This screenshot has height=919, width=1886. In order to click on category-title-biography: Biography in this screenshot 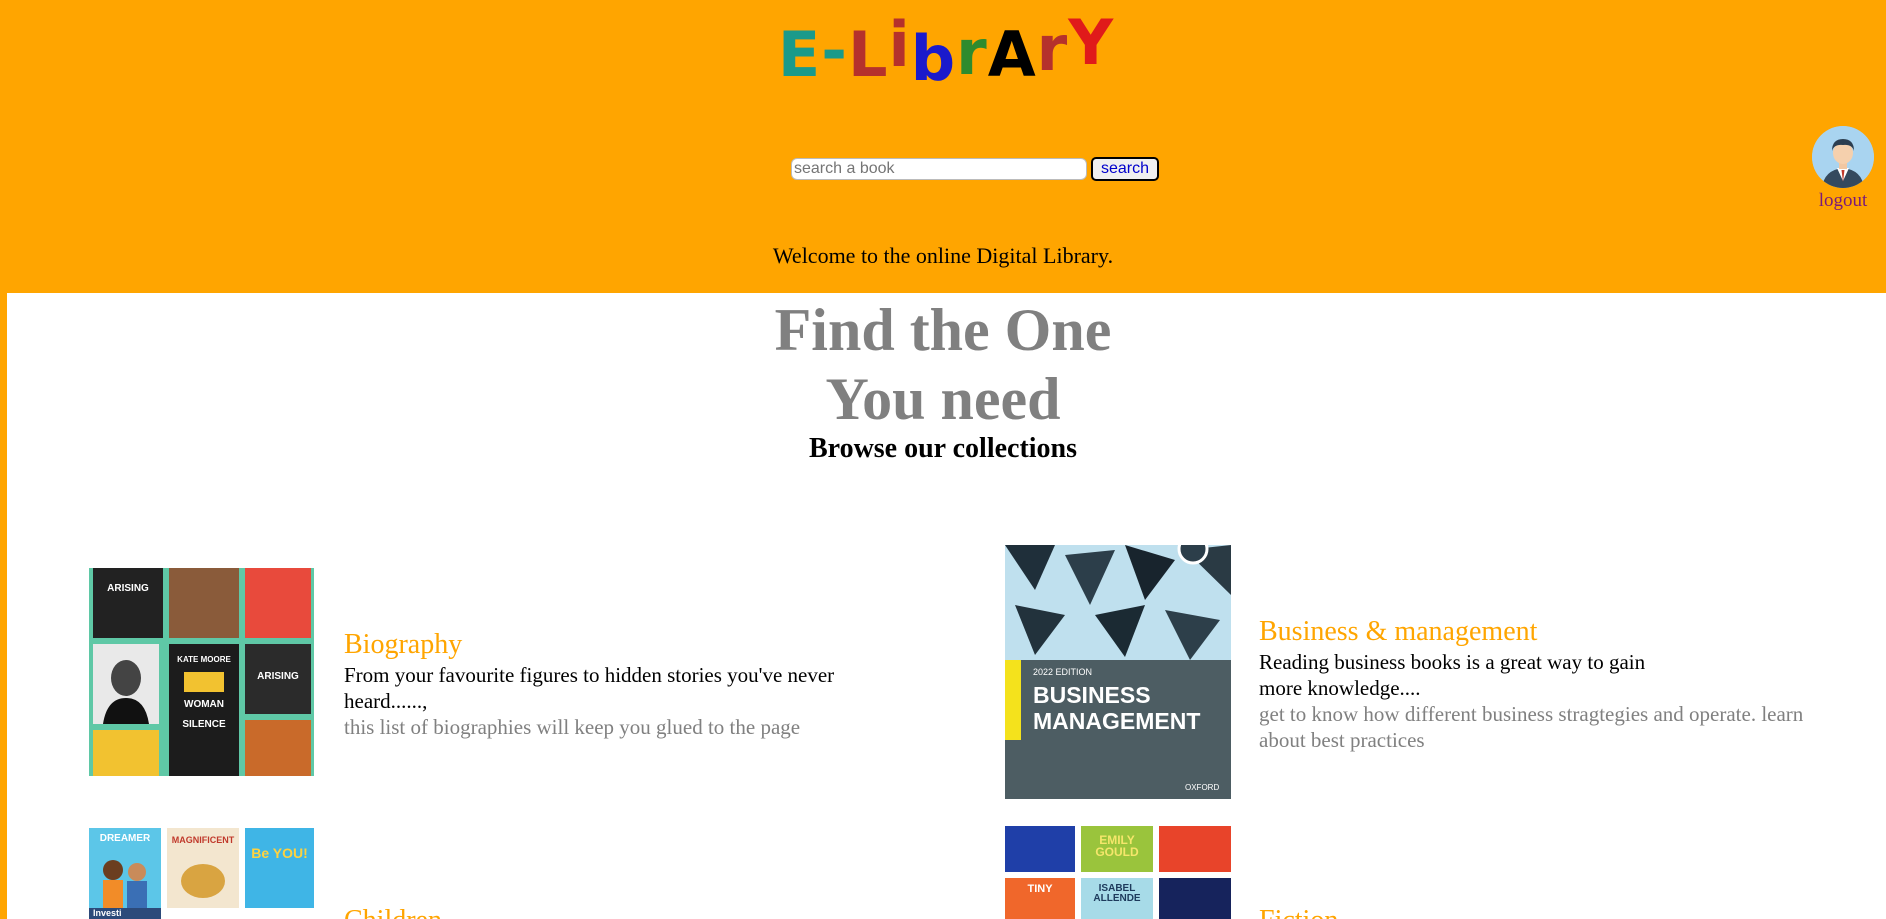, I will do `click(403, 645)`.